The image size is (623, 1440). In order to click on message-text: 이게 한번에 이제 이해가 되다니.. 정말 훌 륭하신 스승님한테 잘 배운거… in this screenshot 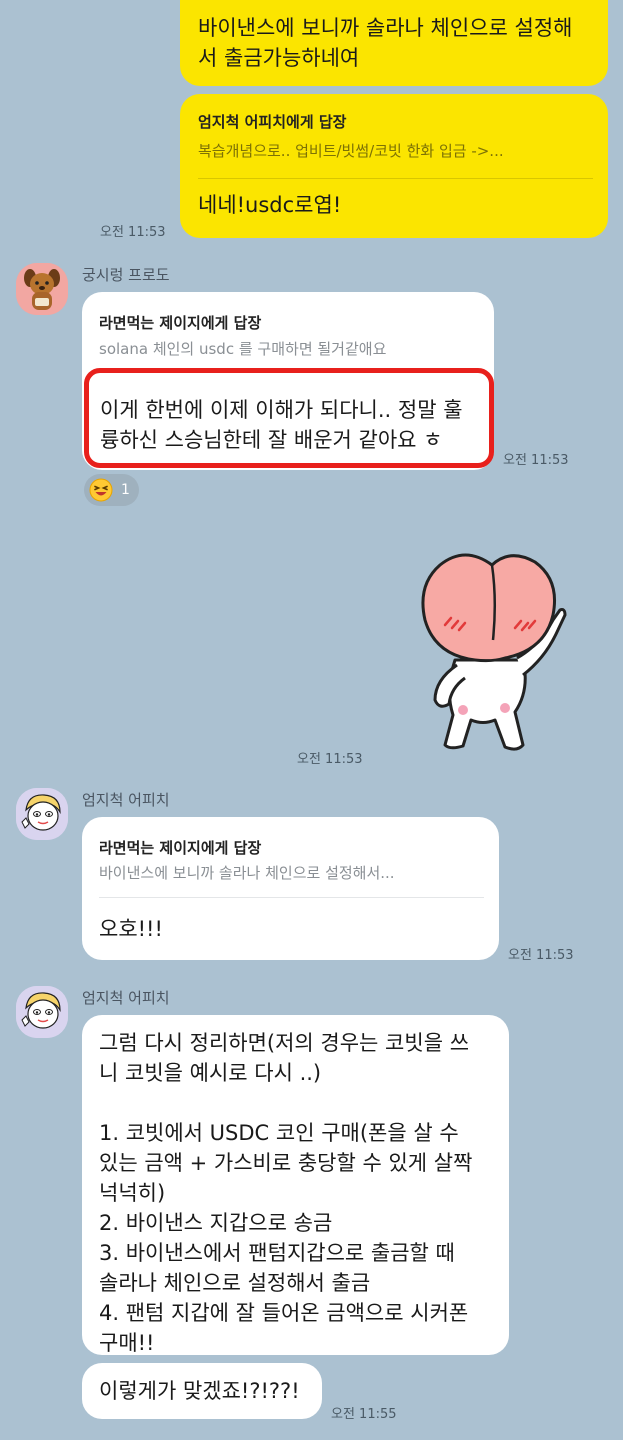, I will do `click(281, 425)`.